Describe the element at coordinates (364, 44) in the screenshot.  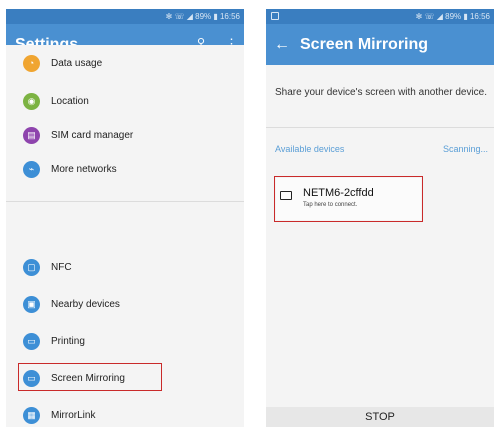
I see `page-title: Screen Mirroring` at that location.